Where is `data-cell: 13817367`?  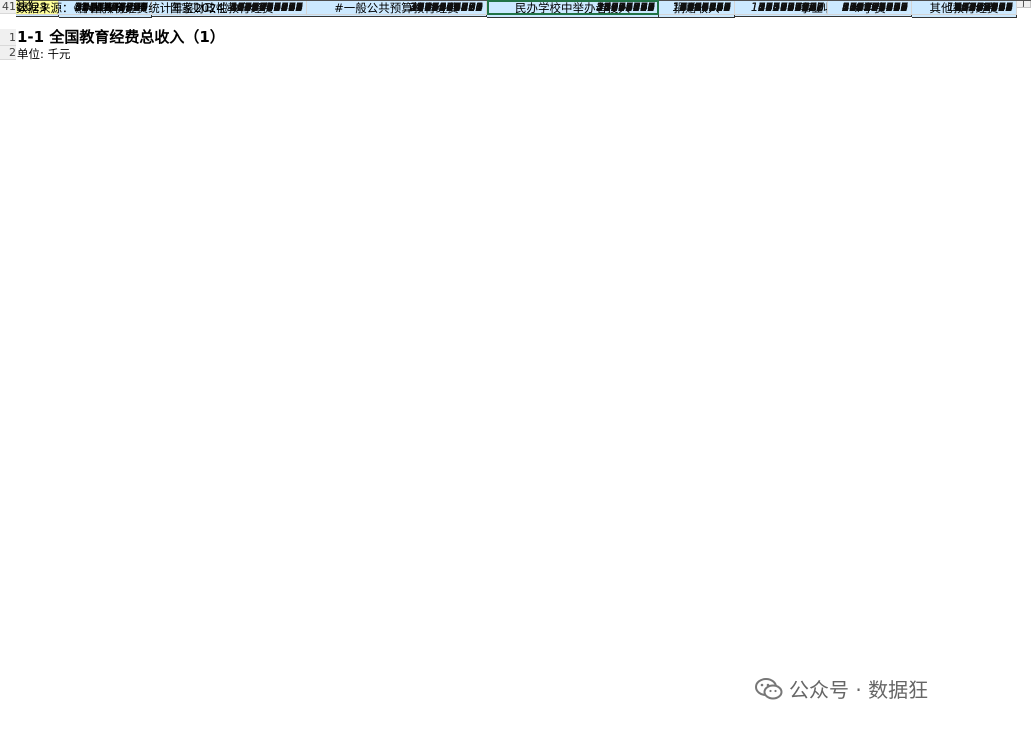
data-cell: 13817367 is located at coordinates (697, 7).